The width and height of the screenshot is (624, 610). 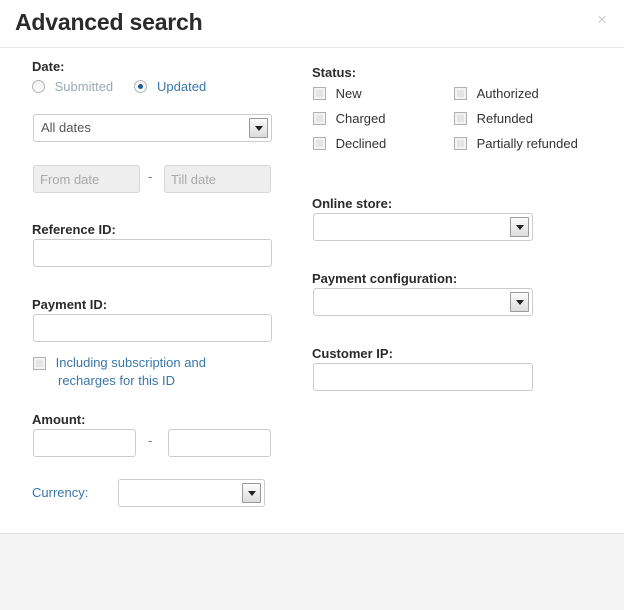 I want to click on radio-updated: Updated, so click(x=170, y=86).